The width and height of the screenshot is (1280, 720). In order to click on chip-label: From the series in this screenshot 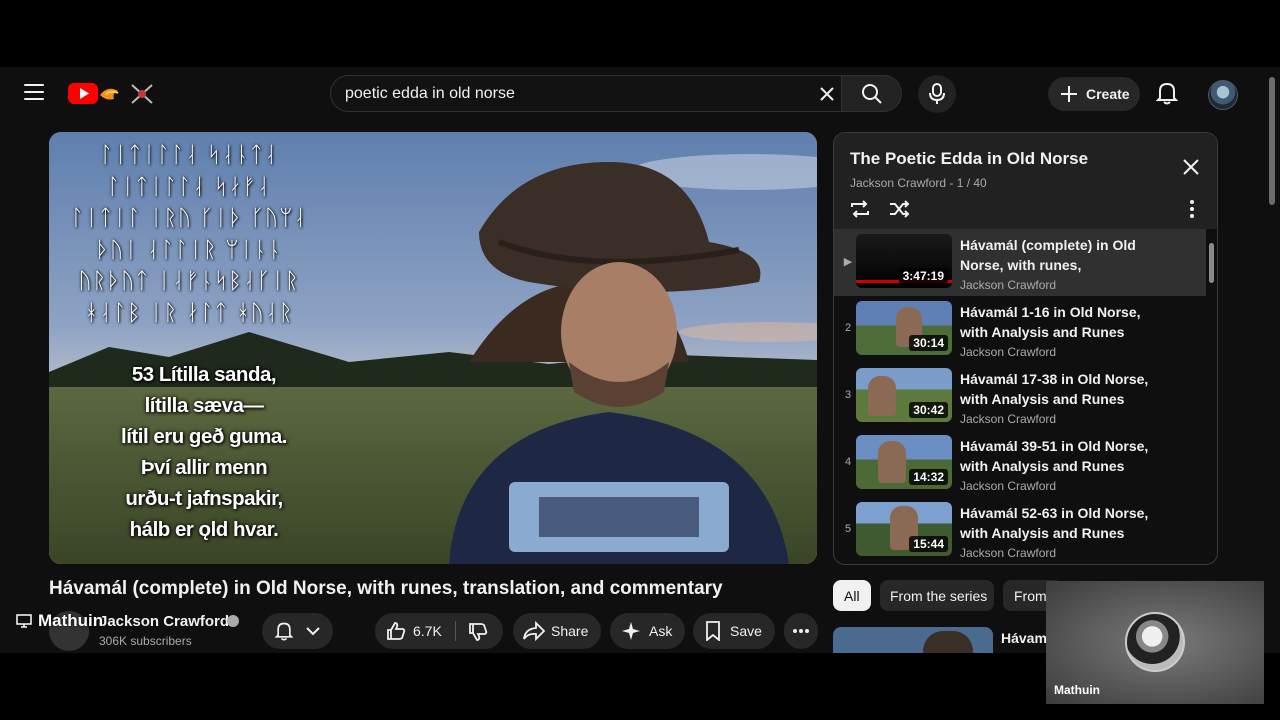, I will do `click(939, 596)`.